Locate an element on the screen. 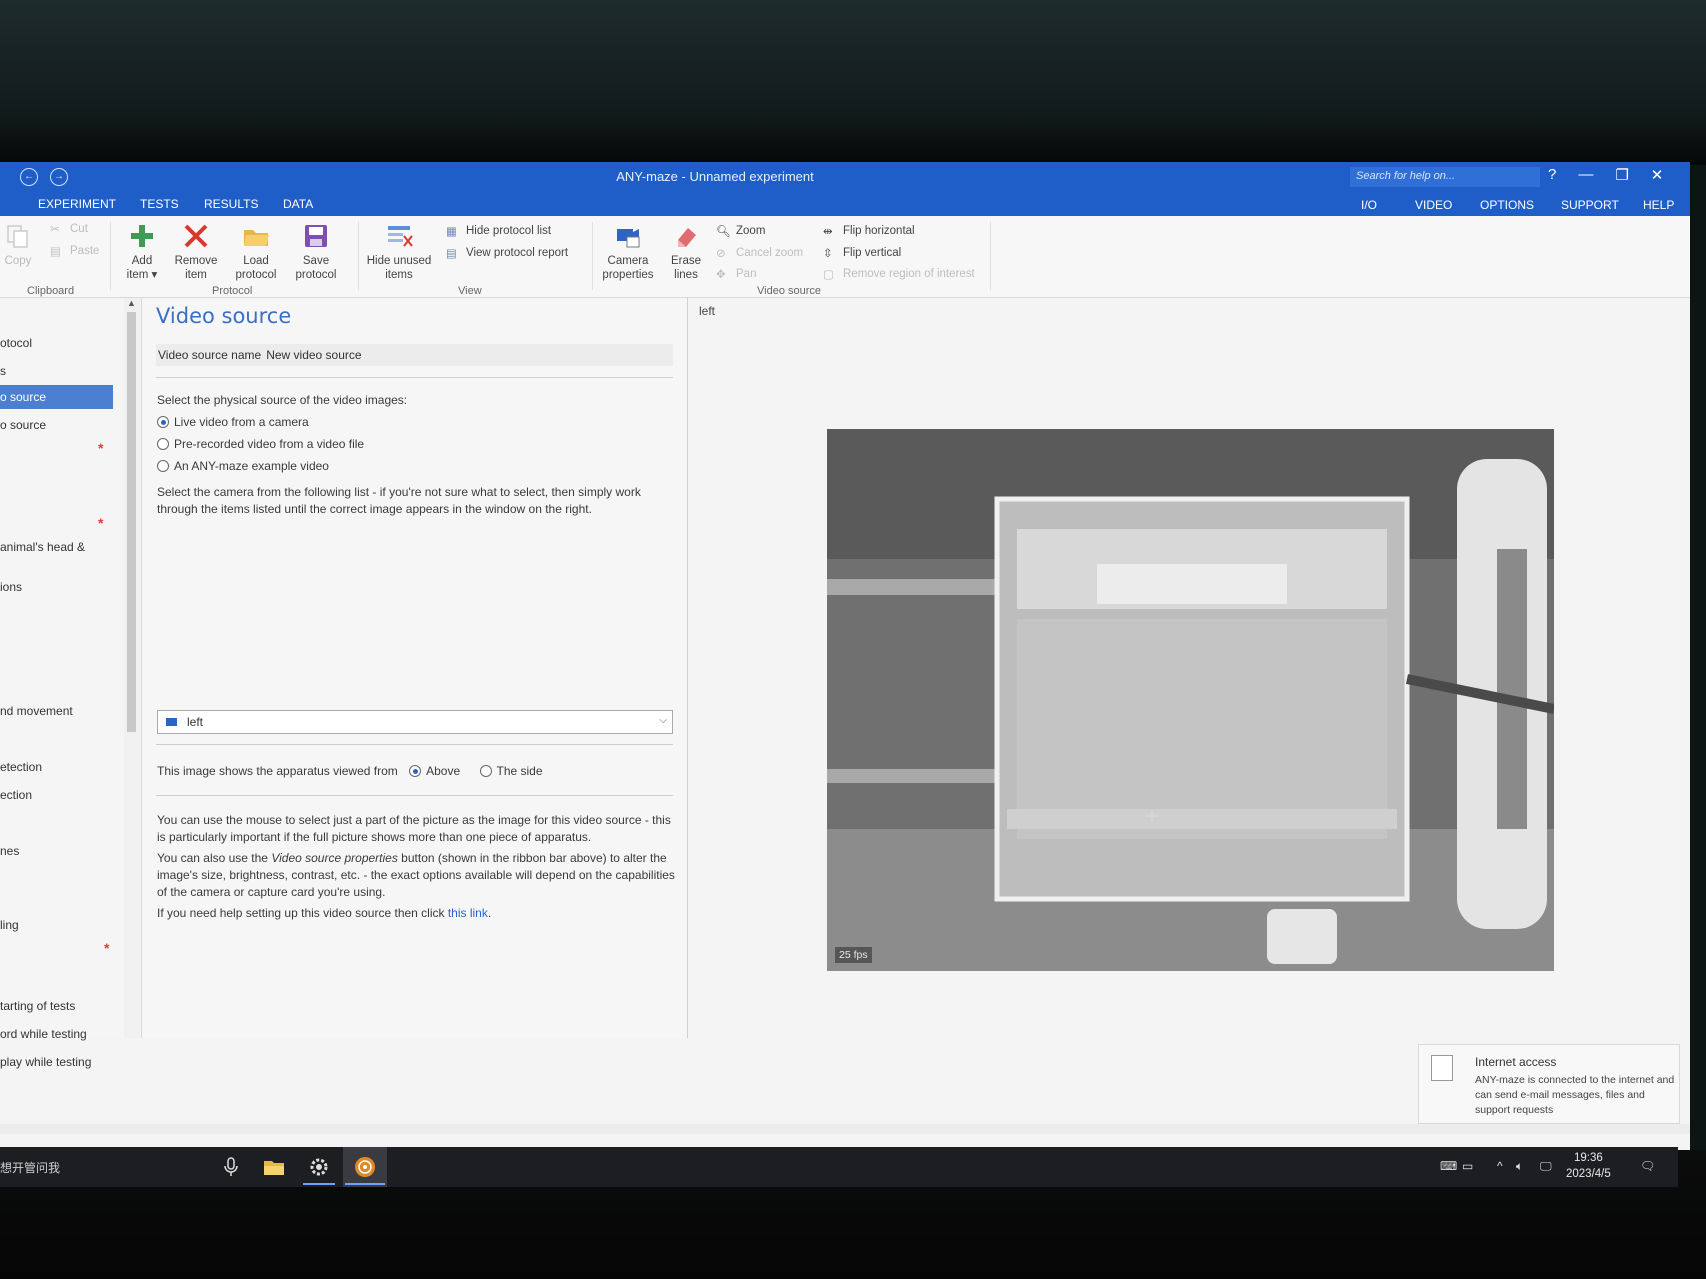 This screenshot has width=1706, height=1279. nav-item: ection is located at coordinates (16, 795).